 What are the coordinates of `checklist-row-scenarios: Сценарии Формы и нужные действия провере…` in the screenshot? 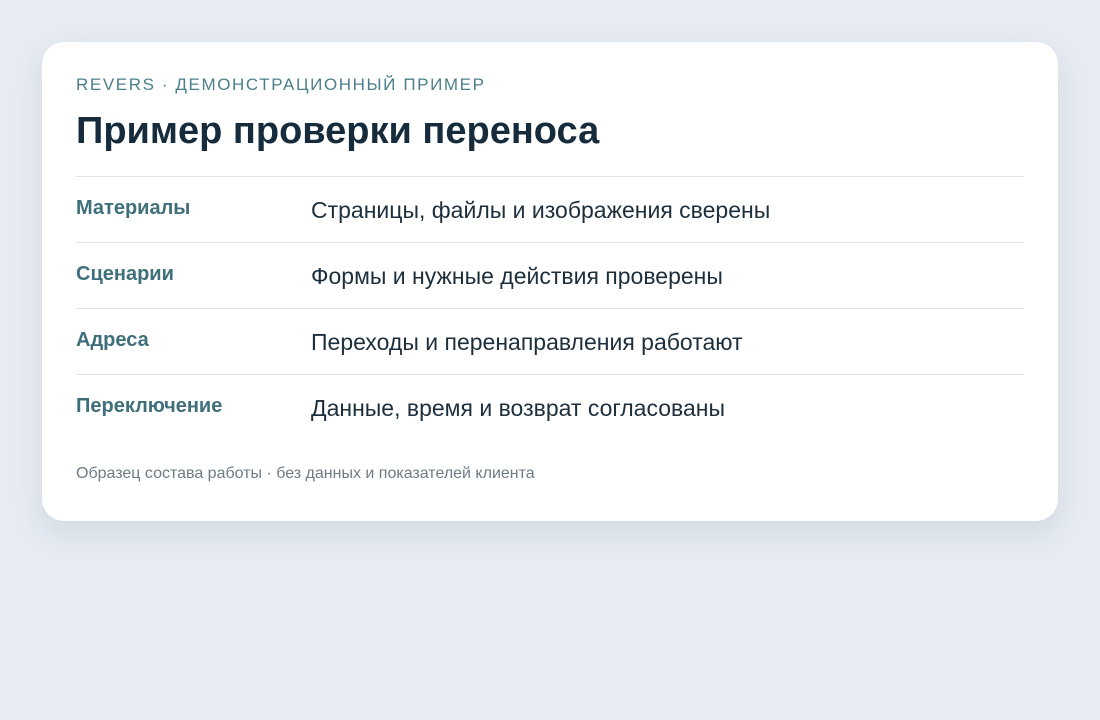 It's located at (550, 276).